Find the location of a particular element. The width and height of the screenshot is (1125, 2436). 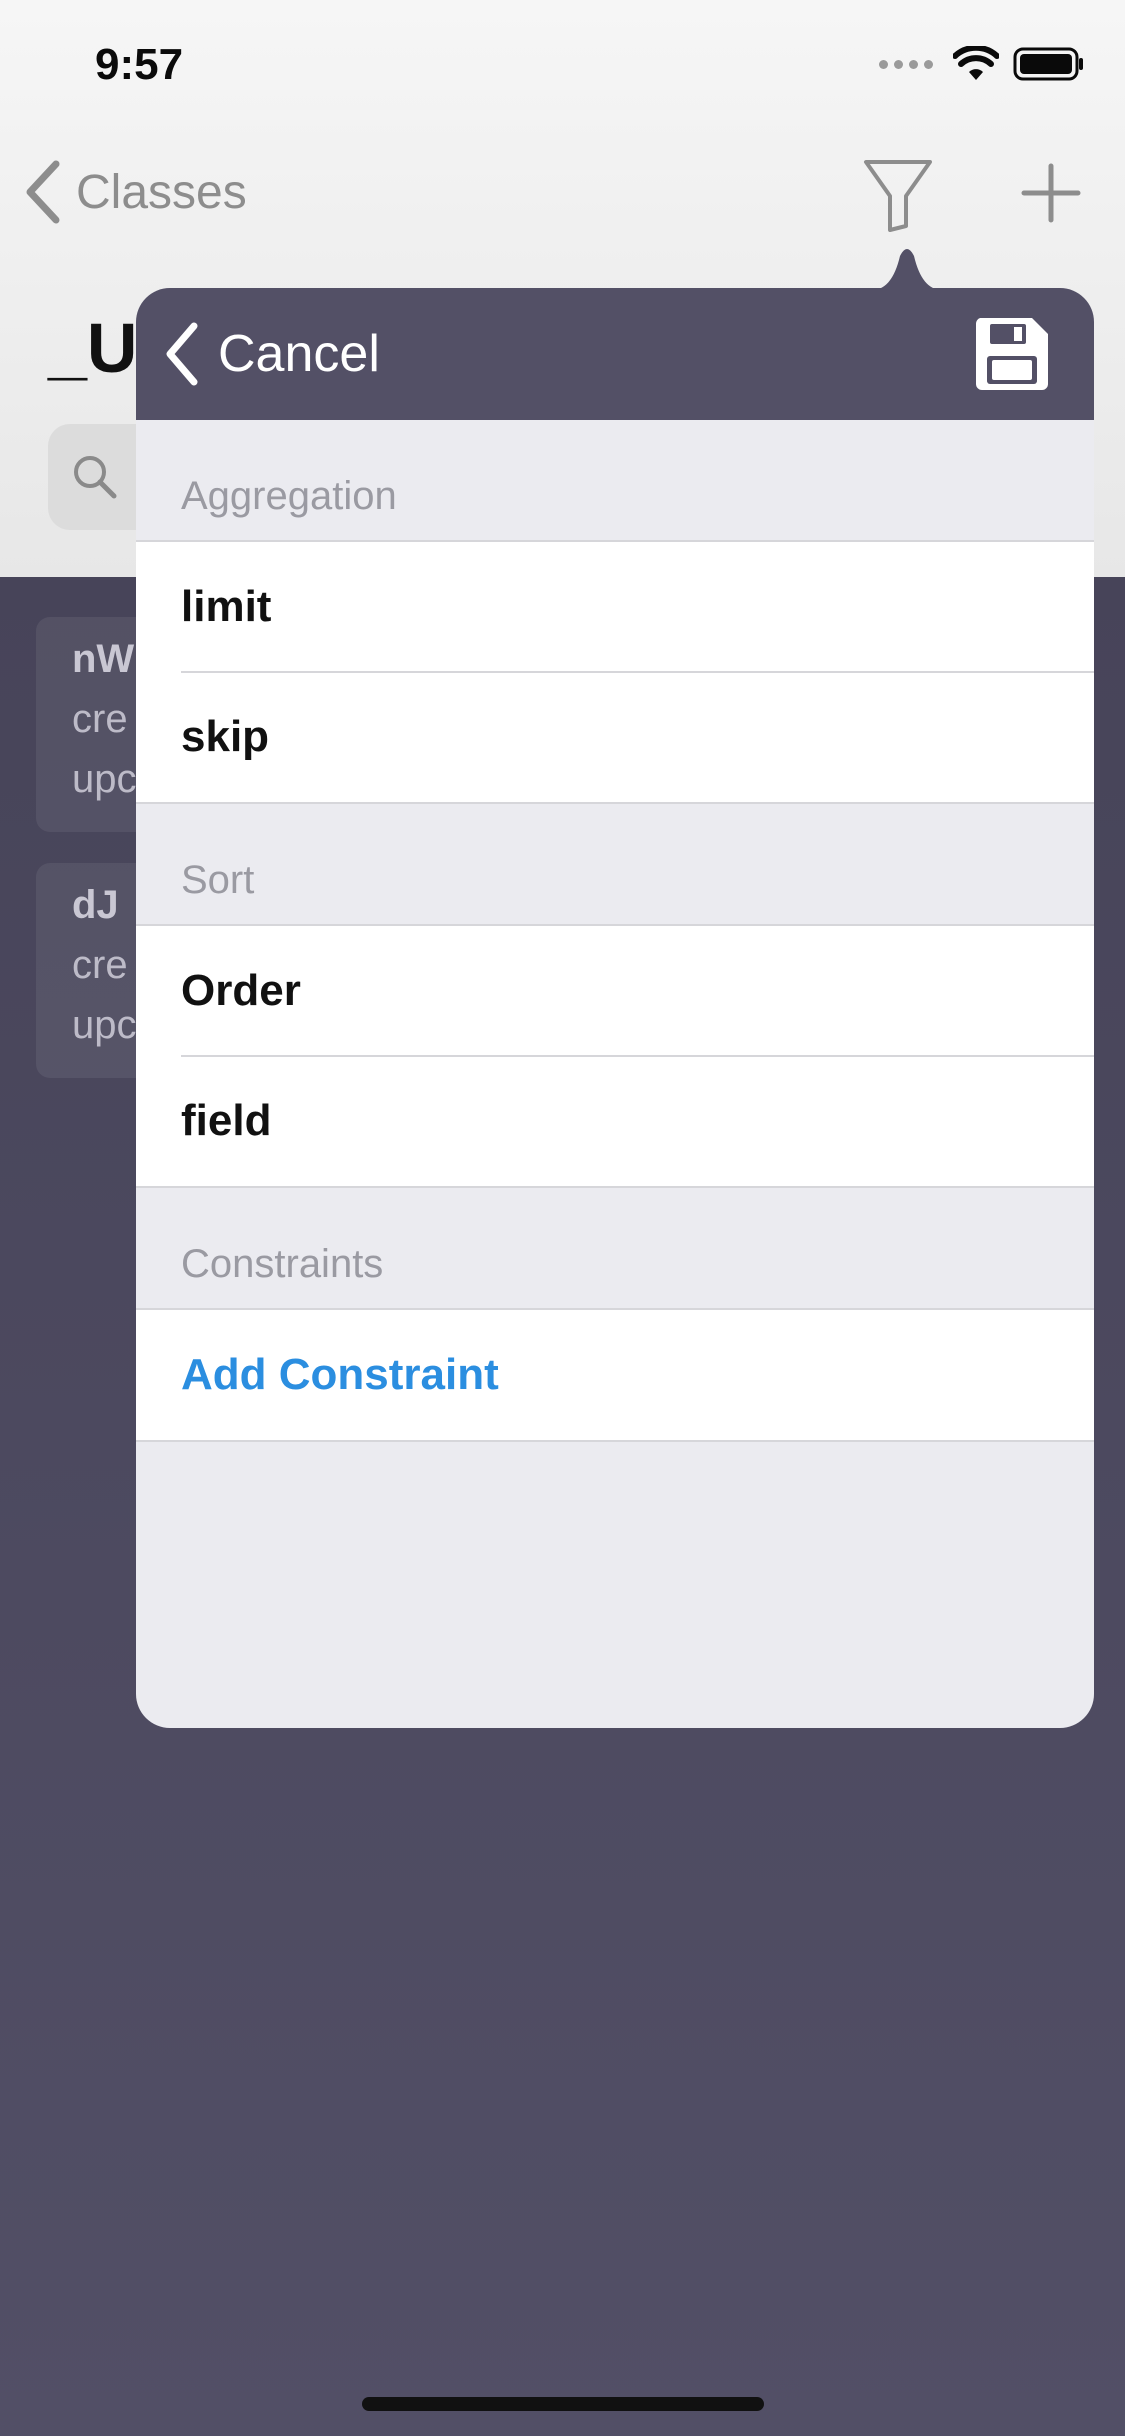

add-constraint-button: Add Constraint is located at coordinates (615, 1375).